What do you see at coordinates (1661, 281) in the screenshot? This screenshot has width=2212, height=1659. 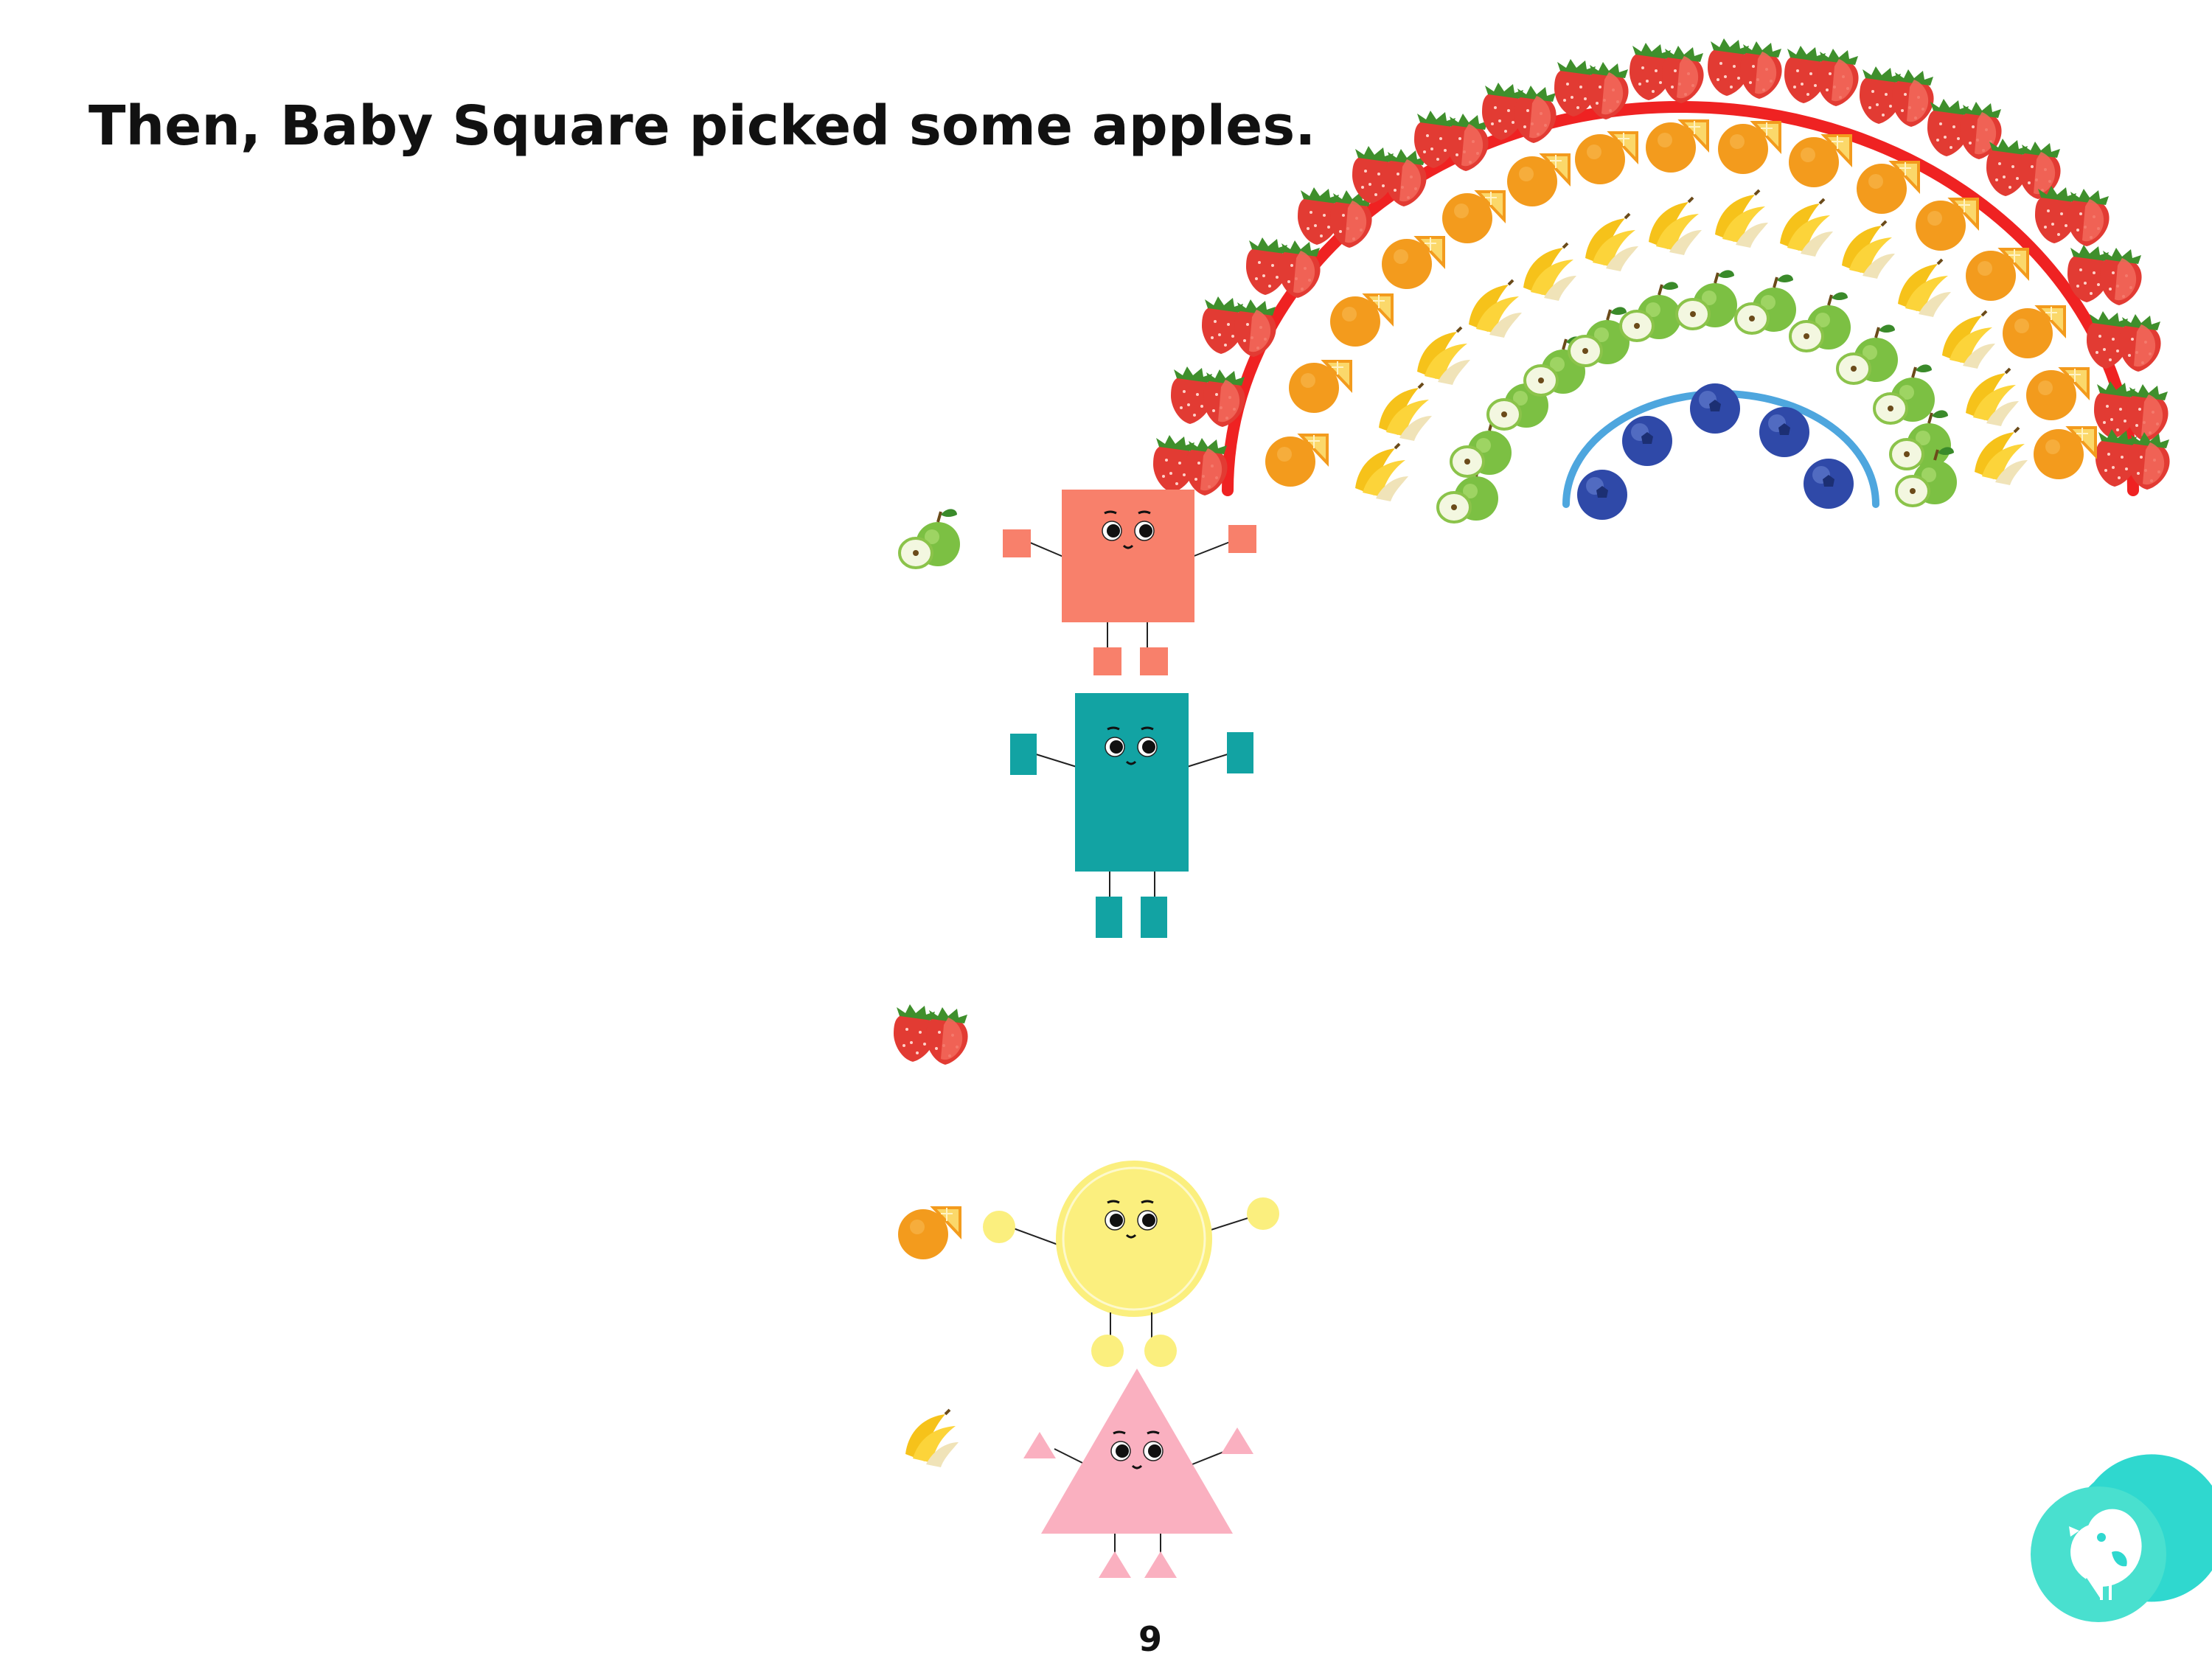 I see `fruit-rainbow` at bounding box center [1661, 281].